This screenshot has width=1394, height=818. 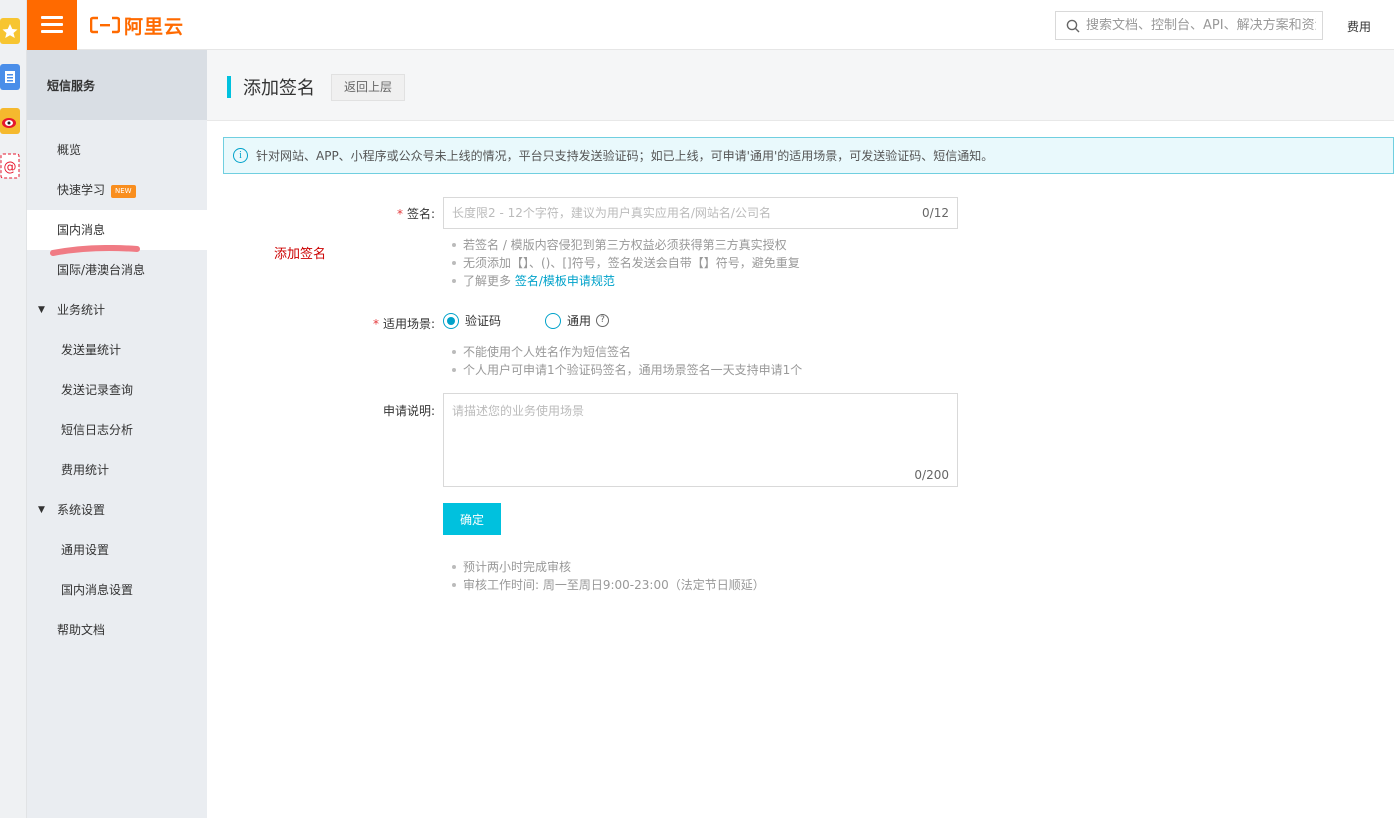 I want to click on sidebar-item-quick-learn: 快速学习 NEW, so click(x=117, y=190).